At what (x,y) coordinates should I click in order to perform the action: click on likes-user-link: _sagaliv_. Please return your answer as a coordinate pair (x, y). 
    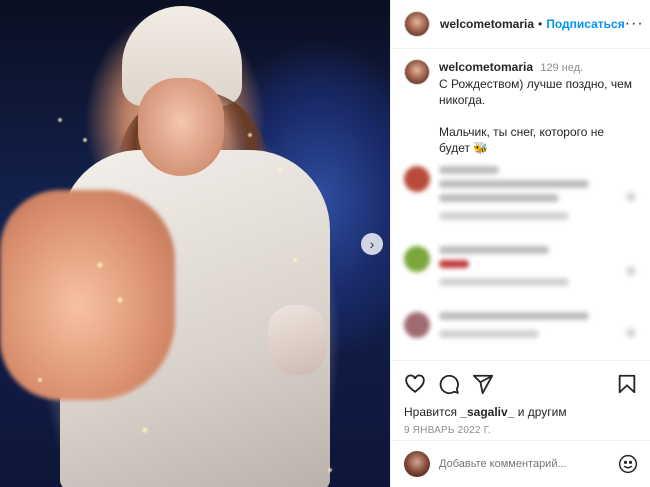
    Looking at the image, I should click on (487, 412).